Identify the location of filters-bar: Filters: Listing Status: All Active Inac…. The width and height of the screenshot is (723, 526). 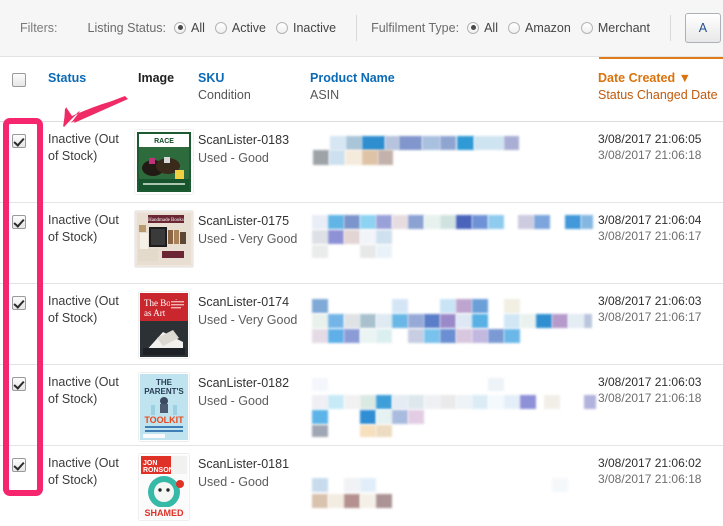
(361, 28).